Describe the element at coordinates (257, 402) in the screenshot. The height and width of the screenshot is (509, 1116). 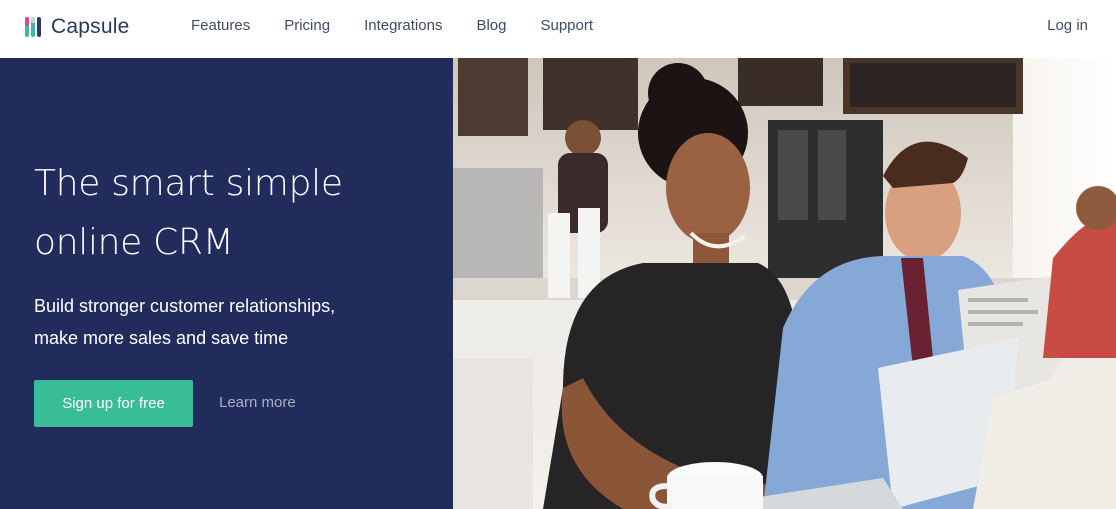
I see `learn-more-link: Learn more` at that location.